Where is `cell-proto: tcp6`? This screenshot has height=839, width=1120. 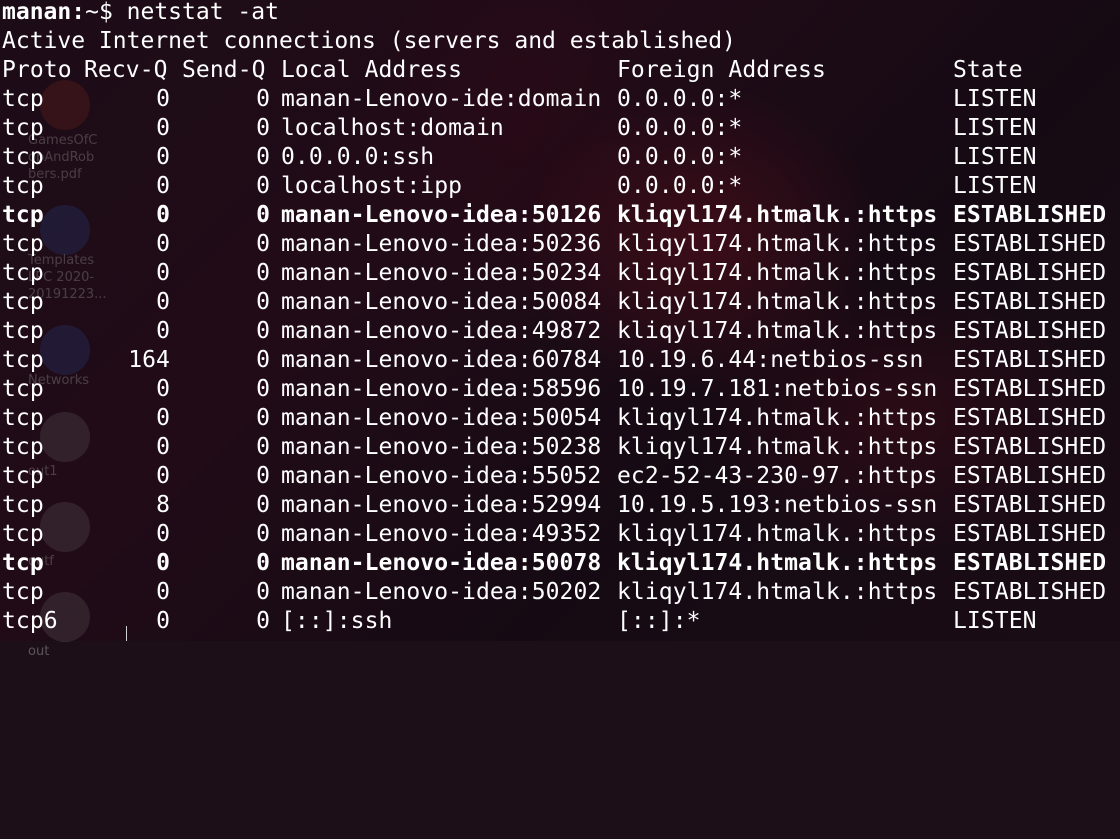 cell-proto: tcp6 is located at coordinates (30, 621).